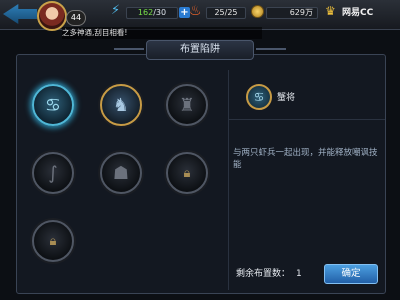 Image resolution: width=400 pixels, height=300 pixels. What do you see at coordinates (257, 11) in the screenshot?
I see `coin-icon` at bounding box center [257, 11].